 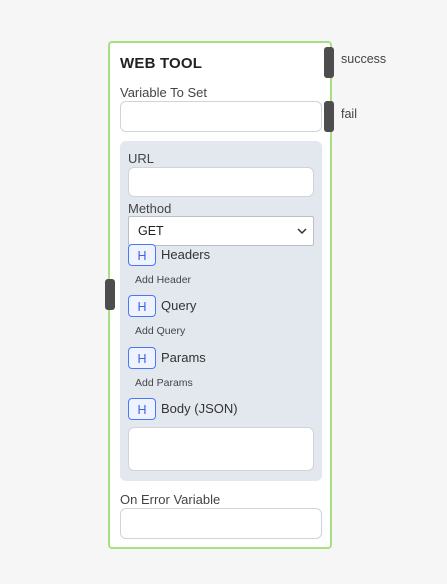 What do you see at coordinates (160, 331) in the screenshot?
I see `add-query-link: Add Query` at bounding box center [160, 331].